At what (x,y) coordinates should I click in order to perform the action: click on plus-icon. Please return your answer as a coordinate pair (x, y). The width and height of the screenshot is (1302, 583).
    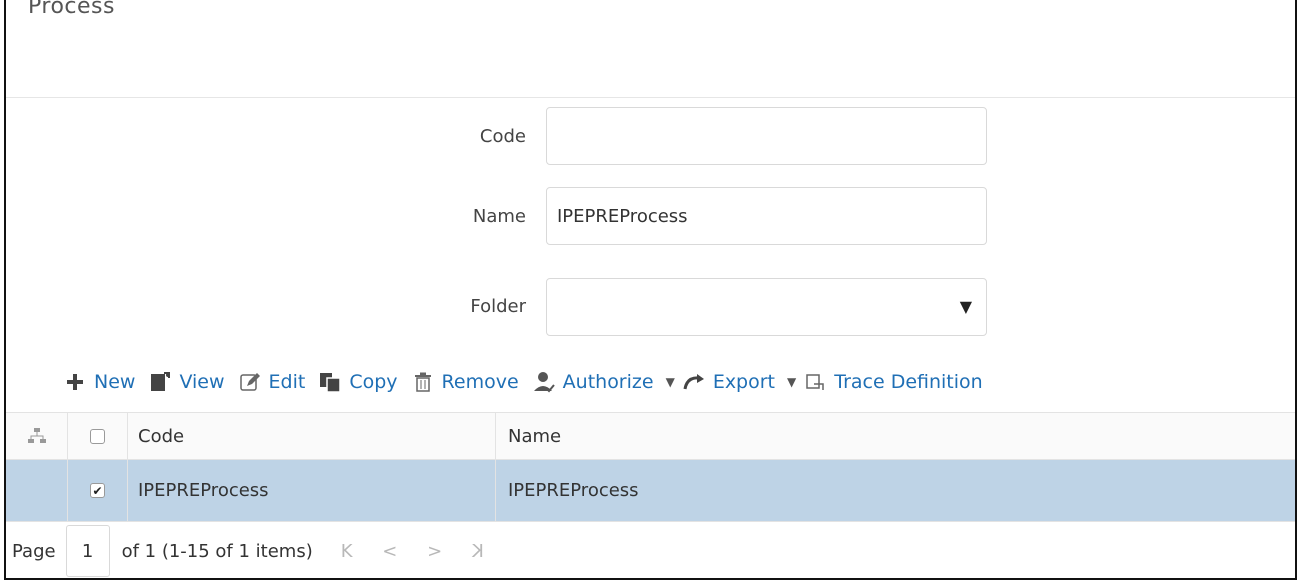
    Looking at the image, I should click on (75, 382).